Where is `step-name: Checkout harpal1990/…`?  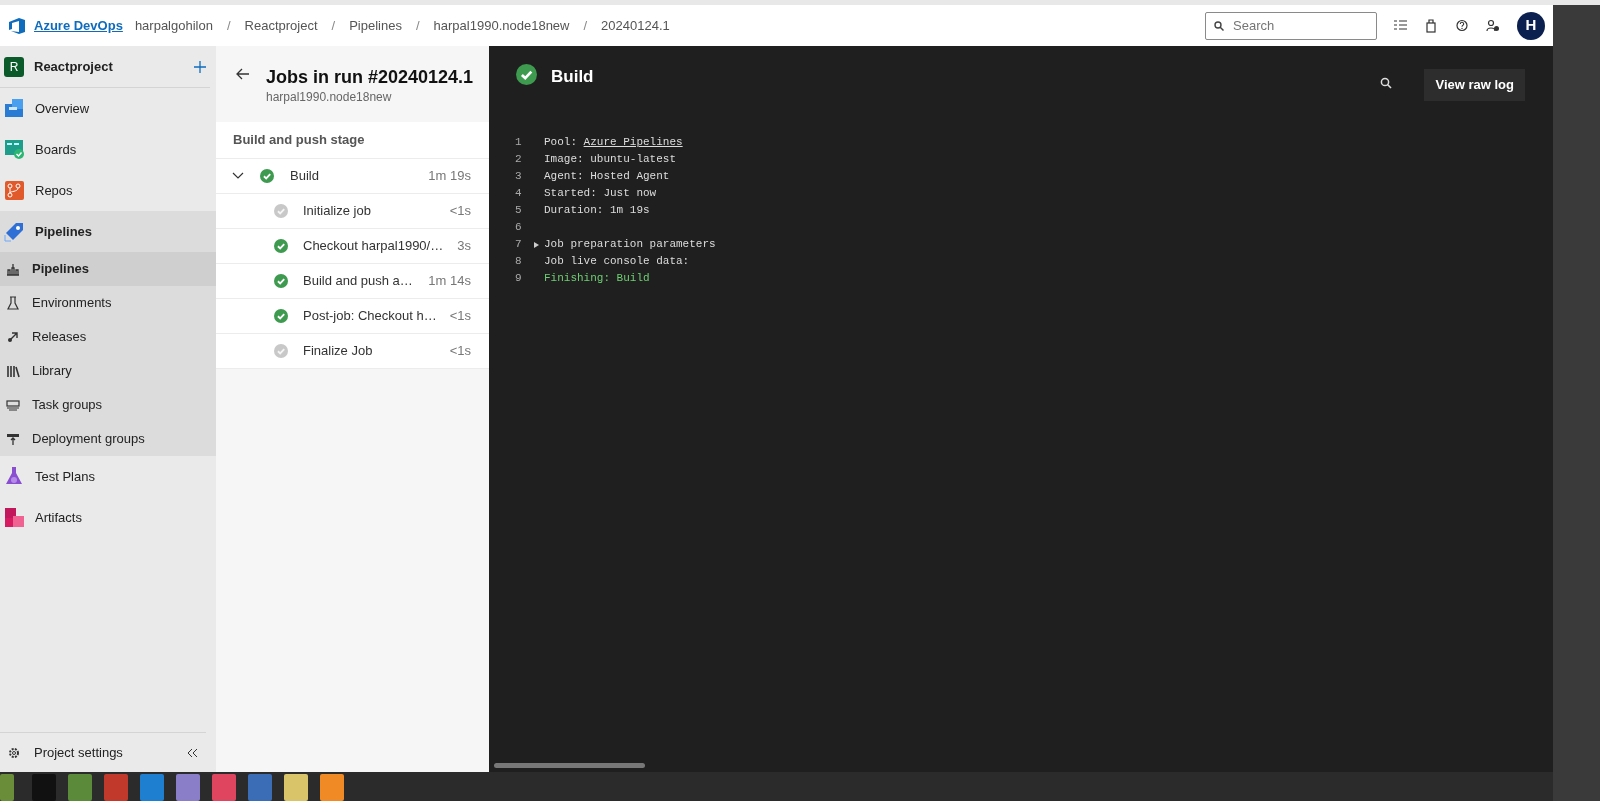
step-name: Checkout harpal1990/… is located at coordinates (373, 246).